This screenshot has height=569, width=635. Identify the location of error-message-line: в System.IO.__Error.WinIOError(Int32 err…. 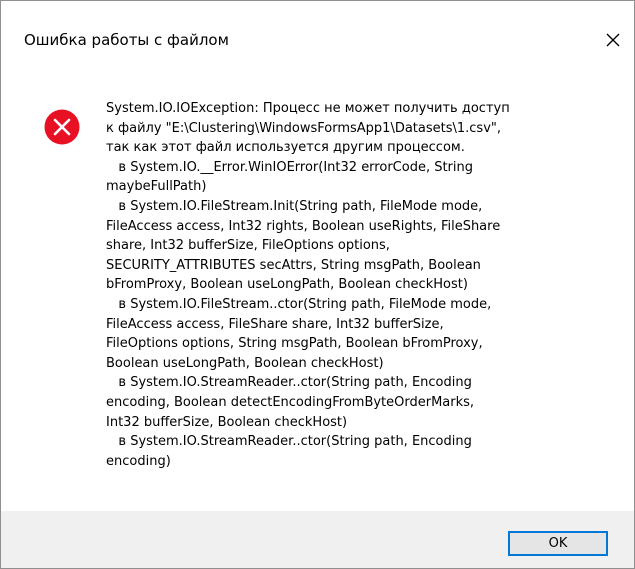
(290, 167).